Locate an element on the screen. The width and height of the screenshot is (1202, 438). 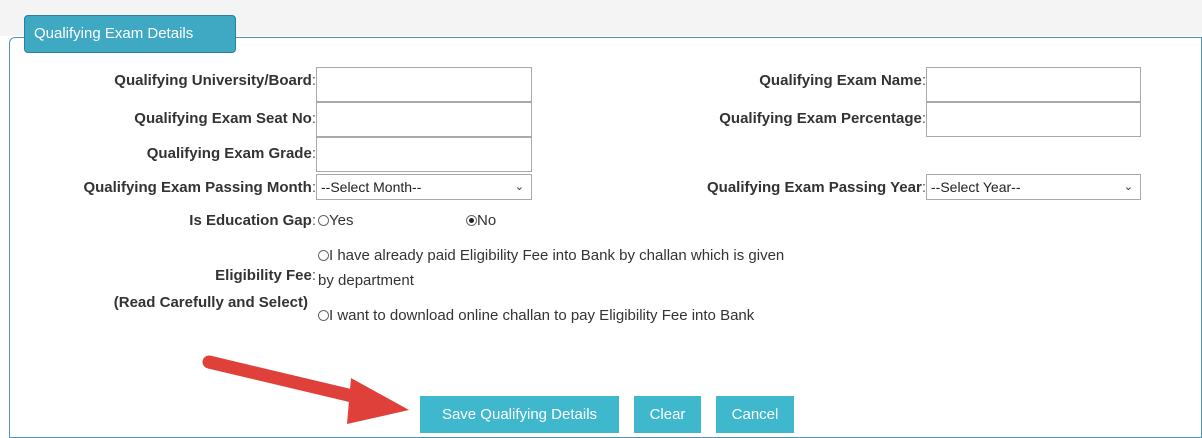
grade-input is located at coordinates (424, 154).